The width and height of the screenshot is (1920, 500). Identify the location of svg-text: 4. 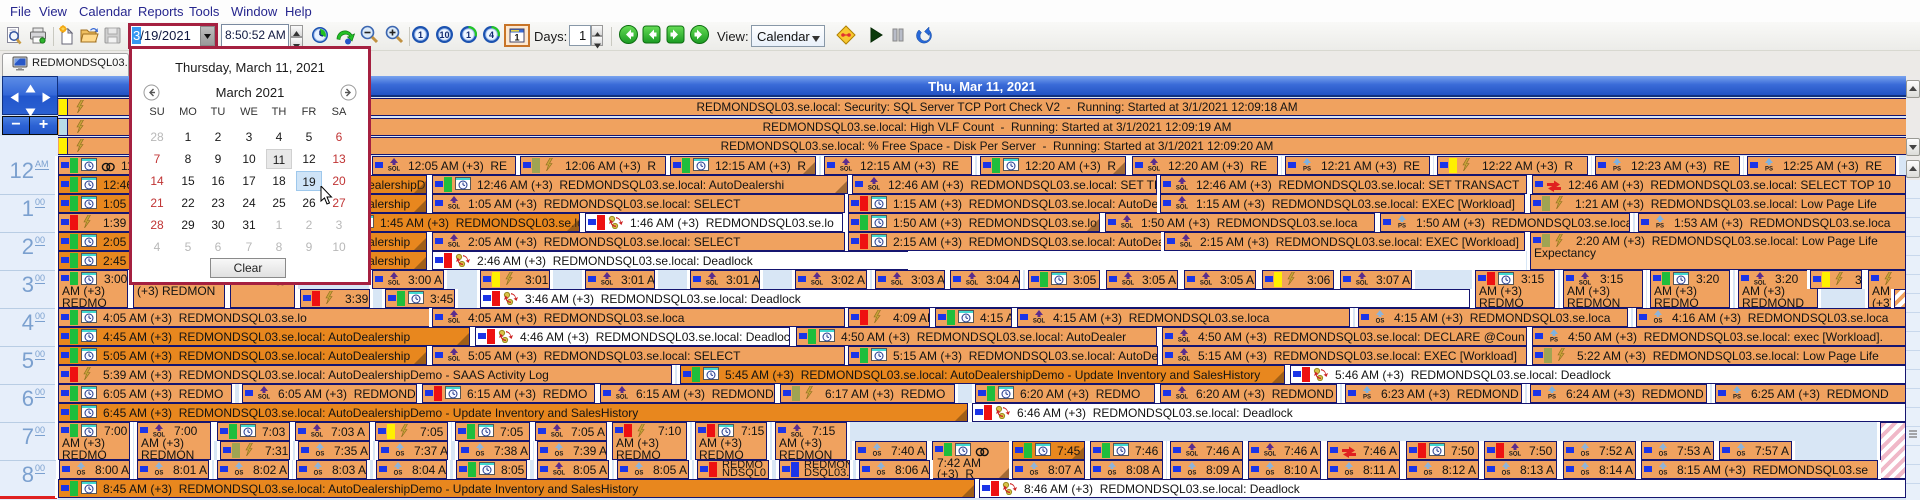
(491, 35).